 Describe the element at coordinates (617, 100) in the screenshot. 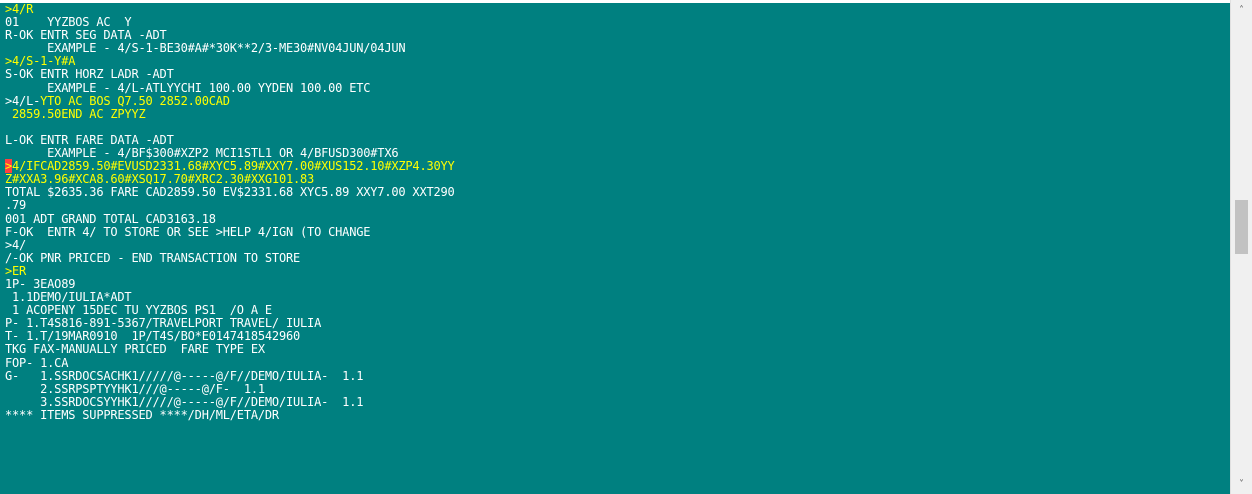

I see `terminal-line: >4/L-YTO AC BOS Q7.50 2852.00CAD` at that location.